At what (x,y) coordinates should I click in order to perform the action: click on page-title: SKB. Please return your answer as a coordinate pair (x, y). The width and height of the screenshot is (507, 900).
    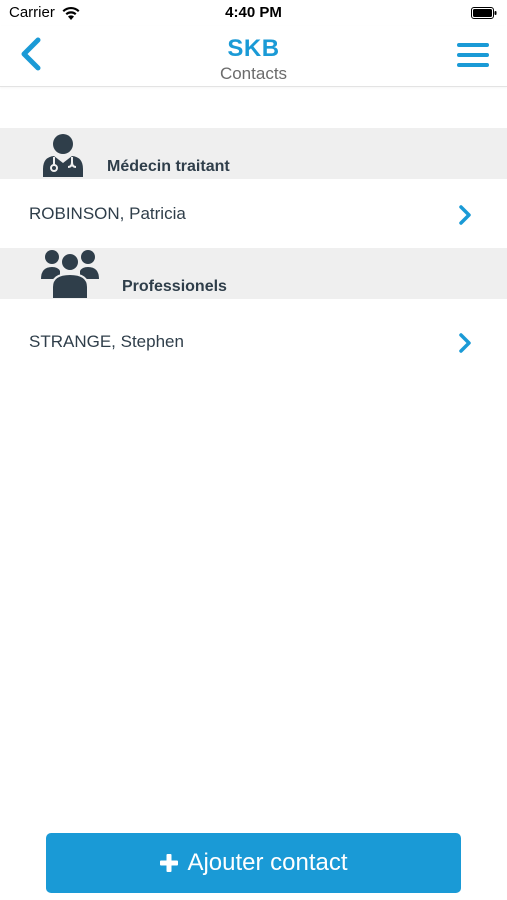
    Looking at the image, I should click on (253, 48).